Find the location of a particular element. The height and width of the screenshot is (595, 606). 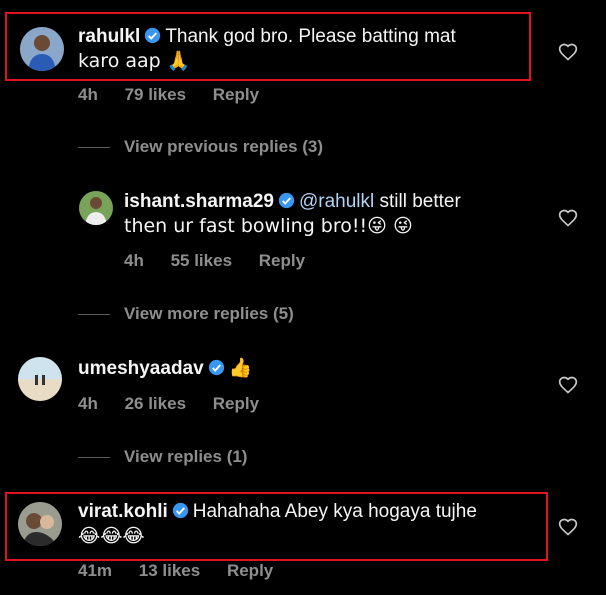

comment-text-line1: Hahahaha Abey kya hogaya tujhe is located at coordinates (334, 511).